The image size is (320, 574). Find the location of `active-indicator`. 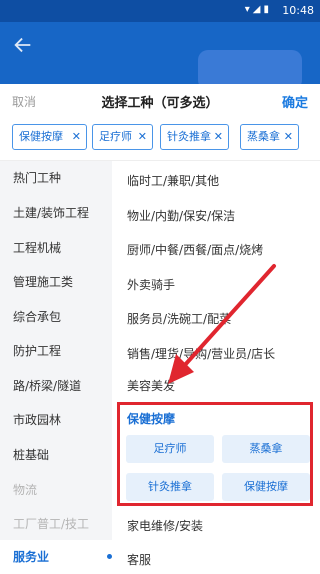

active-indicator is located at coordinates (109, 556).